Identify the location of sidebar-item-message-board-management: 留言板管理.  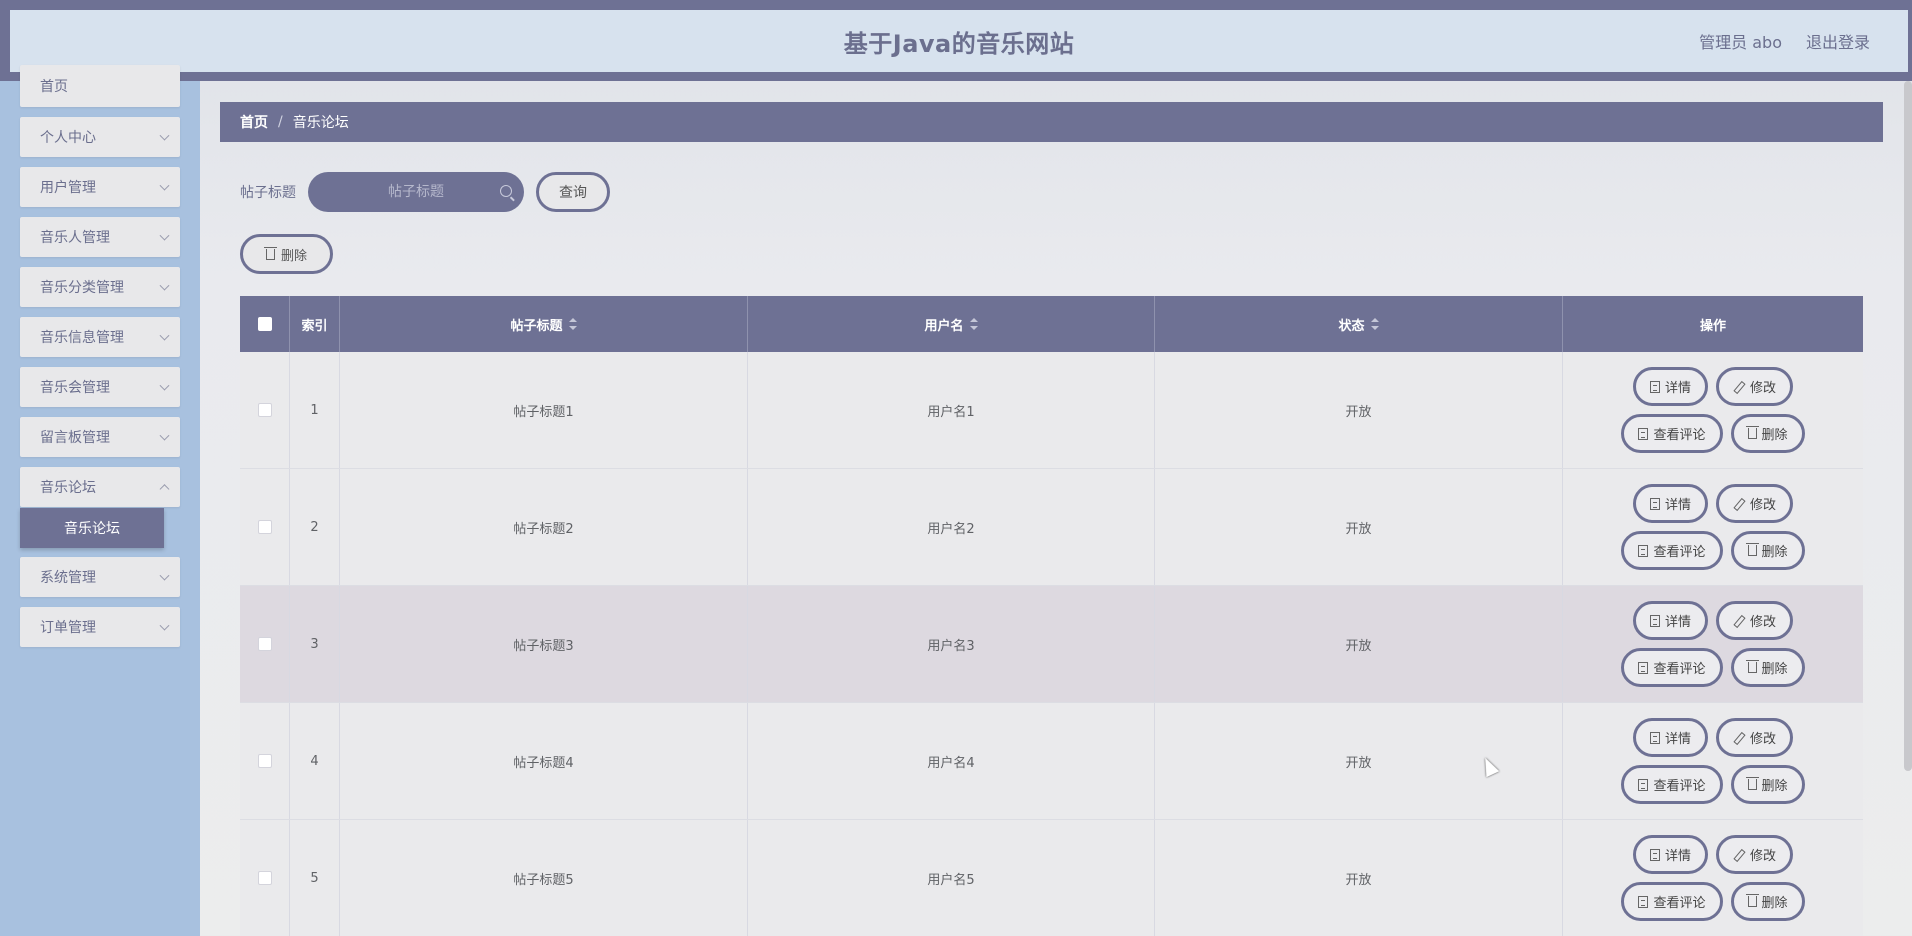
(100, 437).